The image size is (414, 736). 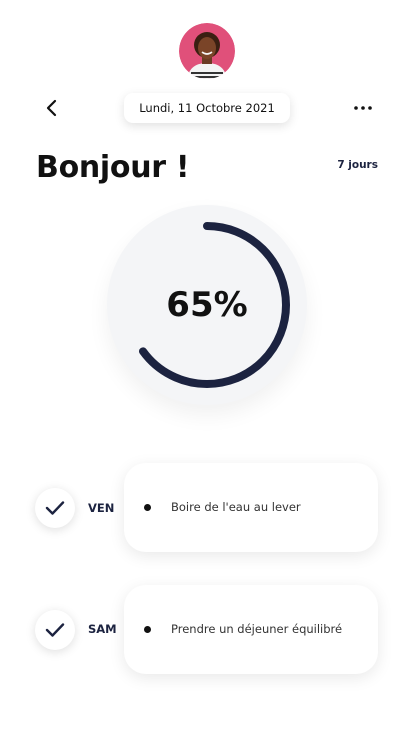 I want to click on task-card: Prendre un déjeuner équilibré, so click(x=251, y=629).